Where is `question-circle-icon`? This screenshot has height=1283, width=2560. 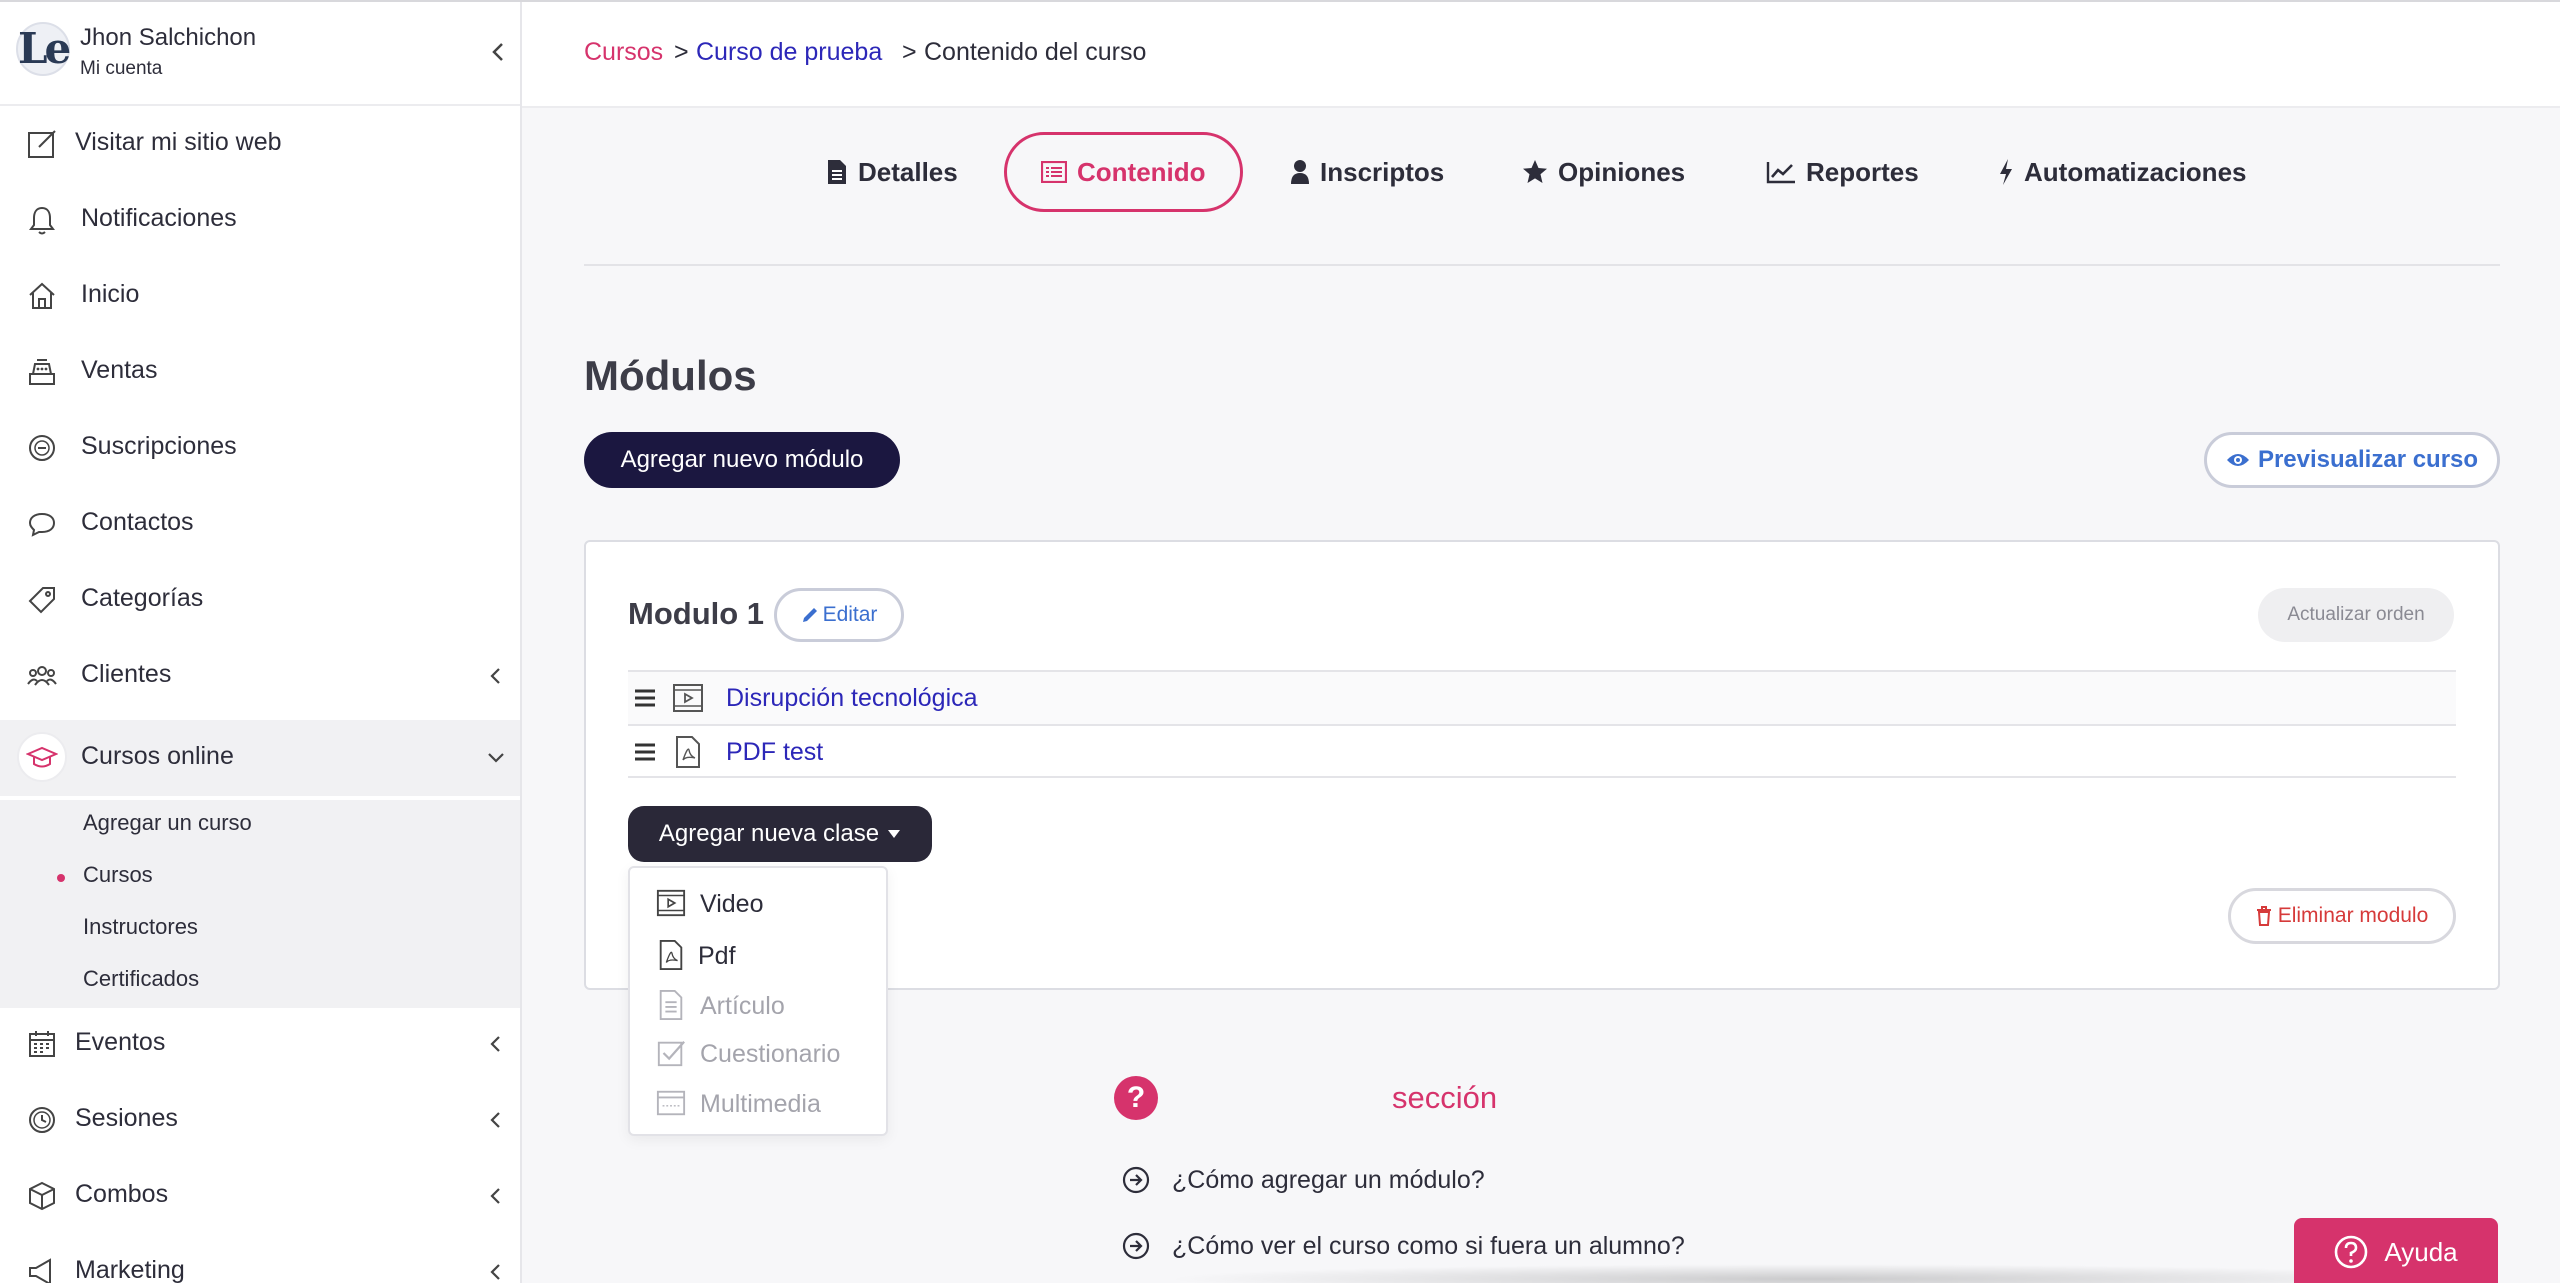 question-circle-icon is located at coordinates (2351, 1252).